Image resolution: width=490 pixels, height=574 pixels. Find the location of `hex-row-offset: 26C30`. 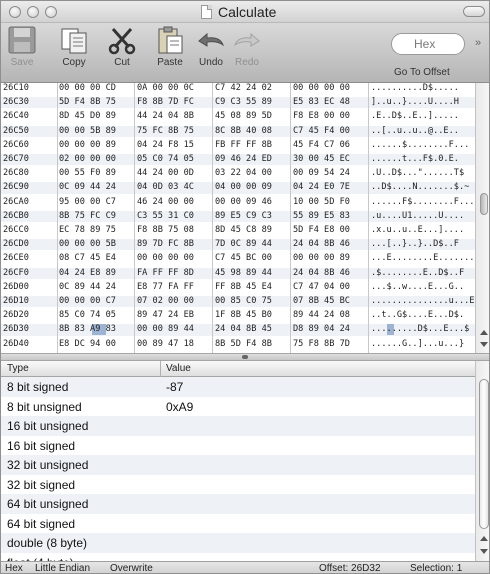

hex-row-offset: 26C30 is located at coordinates (29, 102).